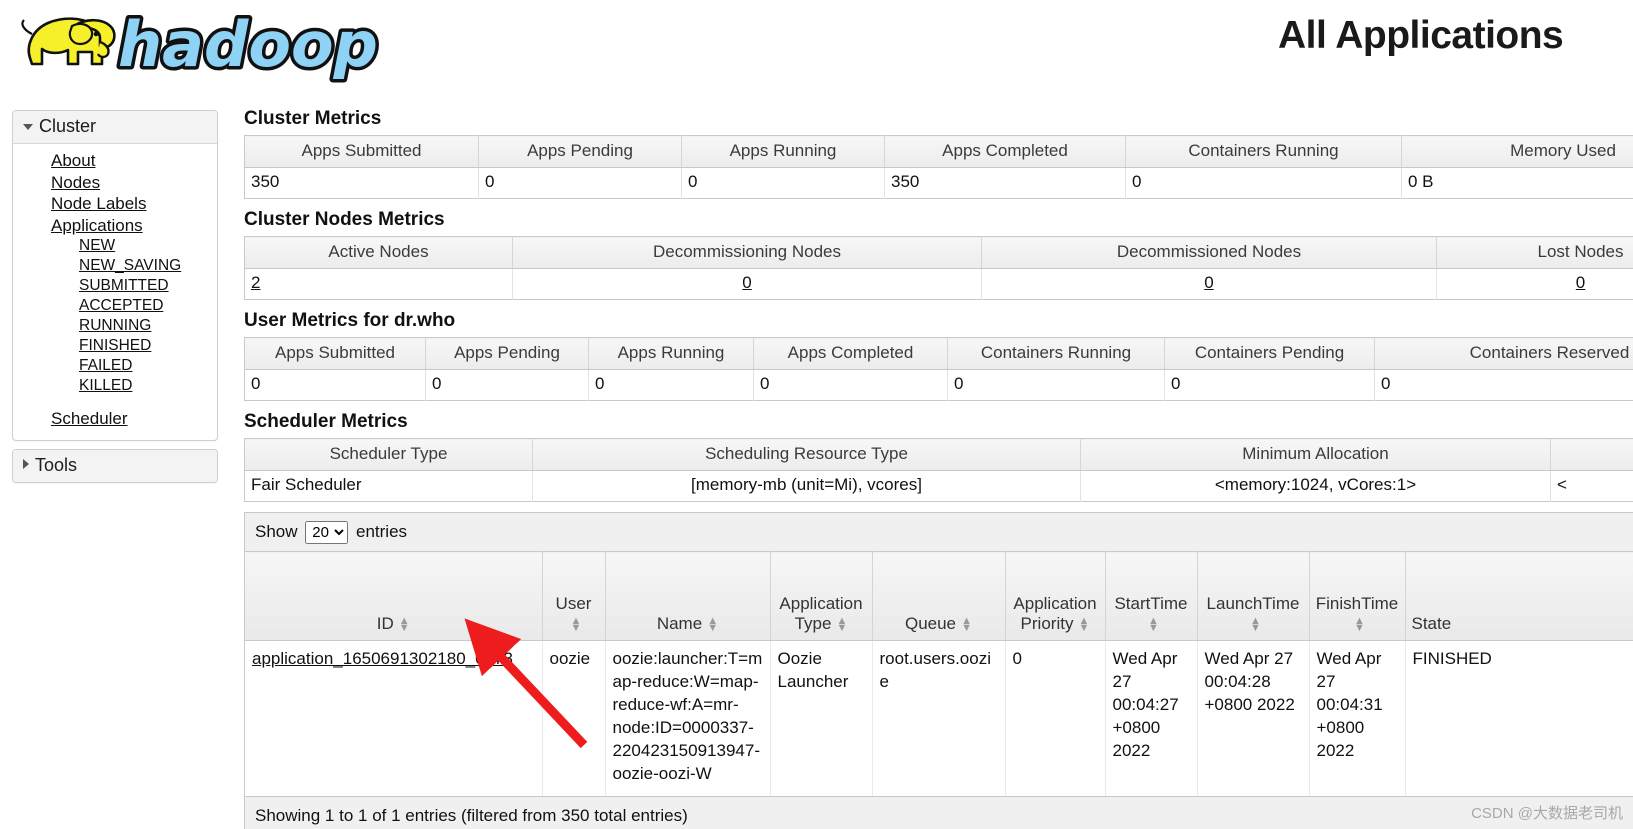  I want to click on val-user-apps-completed: 0, so click(850, 385).